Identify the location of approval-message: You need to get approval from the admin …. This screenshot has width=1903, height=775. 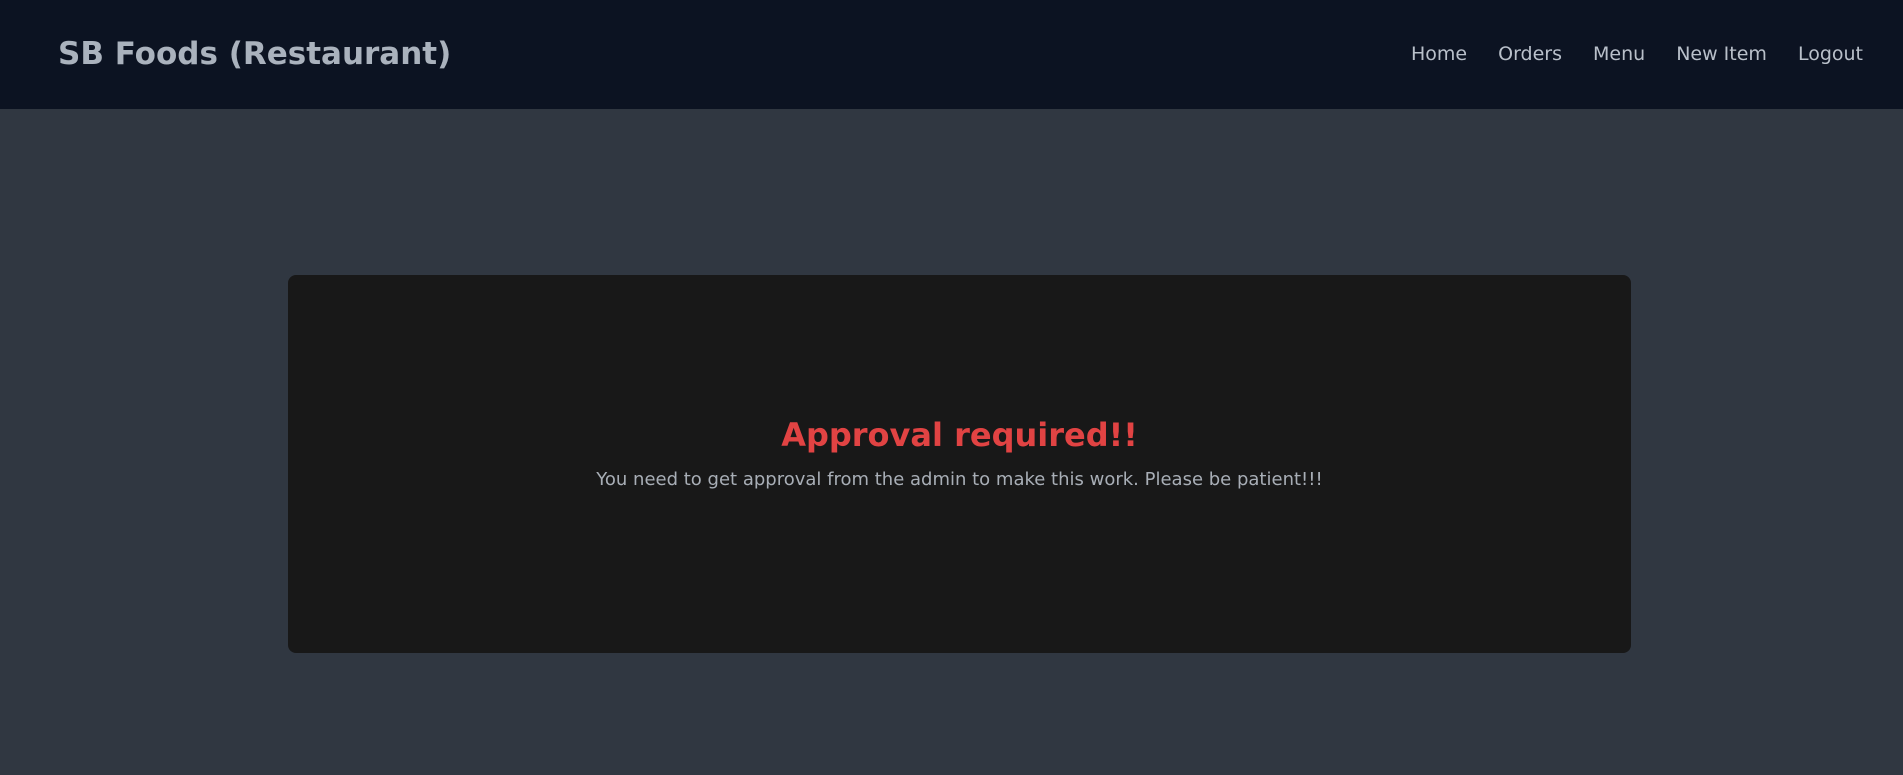
(959, 479).